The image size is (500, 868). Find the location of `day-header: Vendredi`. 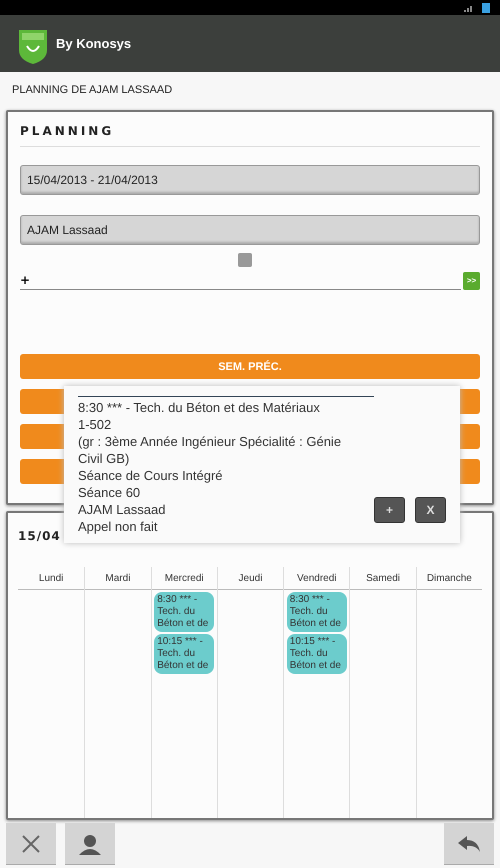

day-header: Vendredi is located at coordinates (317, 578).